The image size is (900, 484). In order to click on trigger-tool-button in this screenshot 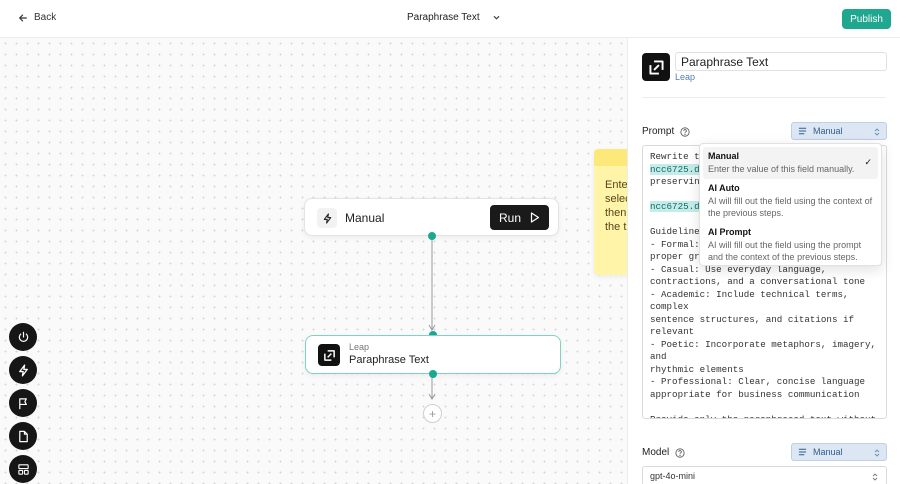, I will do `click(23, 370)`.